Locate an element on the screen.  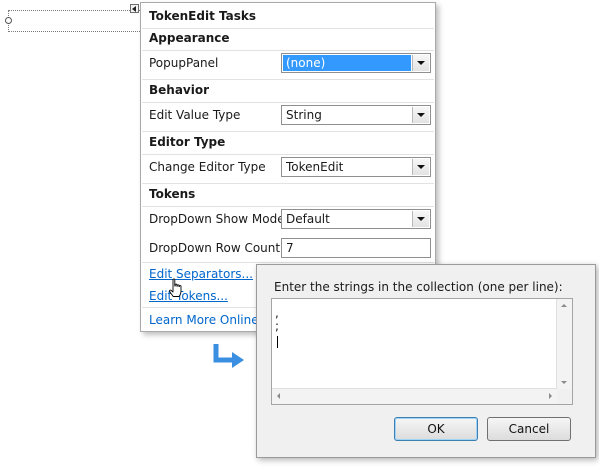
change-editor-type-combo: TokenEdit is located at coordinates (356, 167).